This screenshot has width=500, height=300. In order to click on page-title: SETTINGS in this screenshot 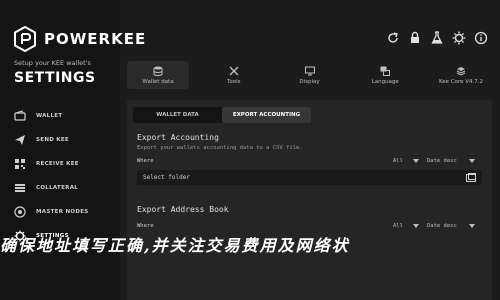, I will do `click(55, 78)`.